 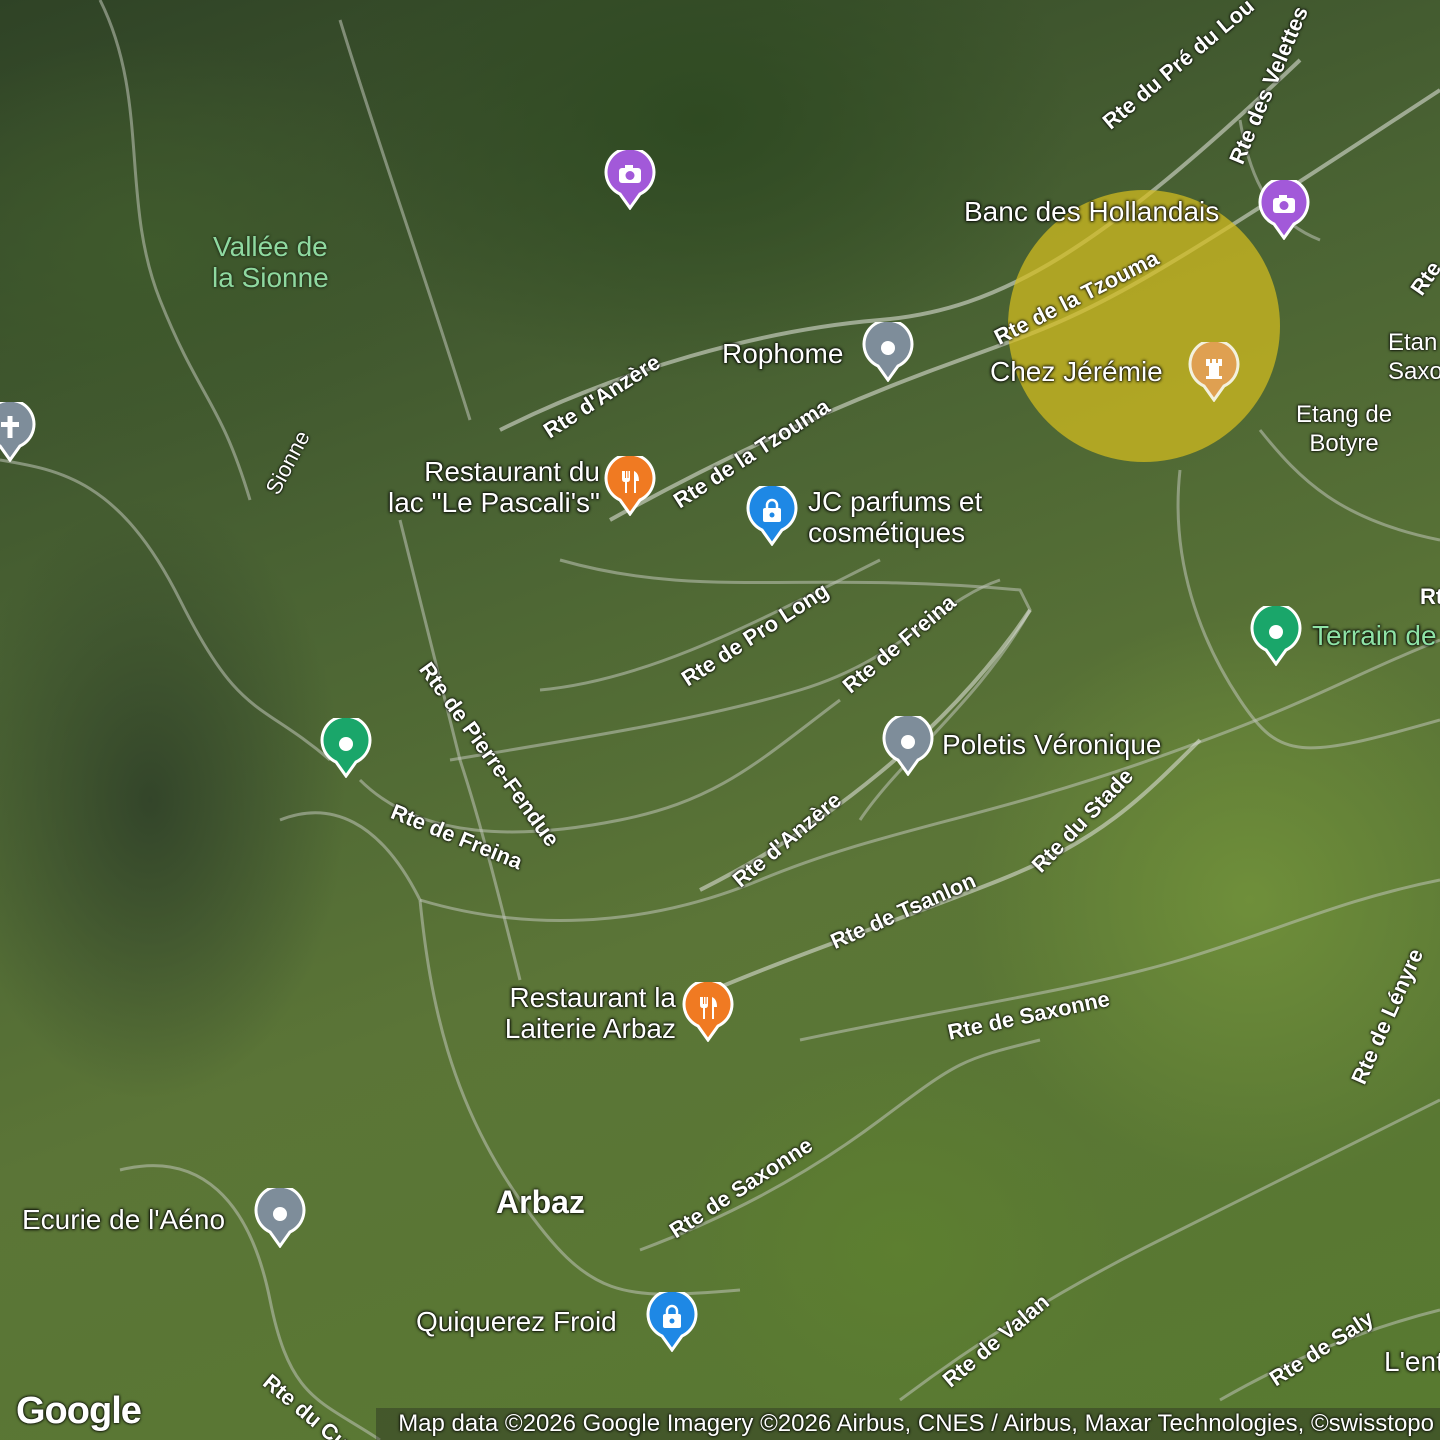 What do you see at coordinates (672, 1320) in the screenshot?
I see `shopping-bag-icon-quiquerez` at bounding box center [672, 1320].